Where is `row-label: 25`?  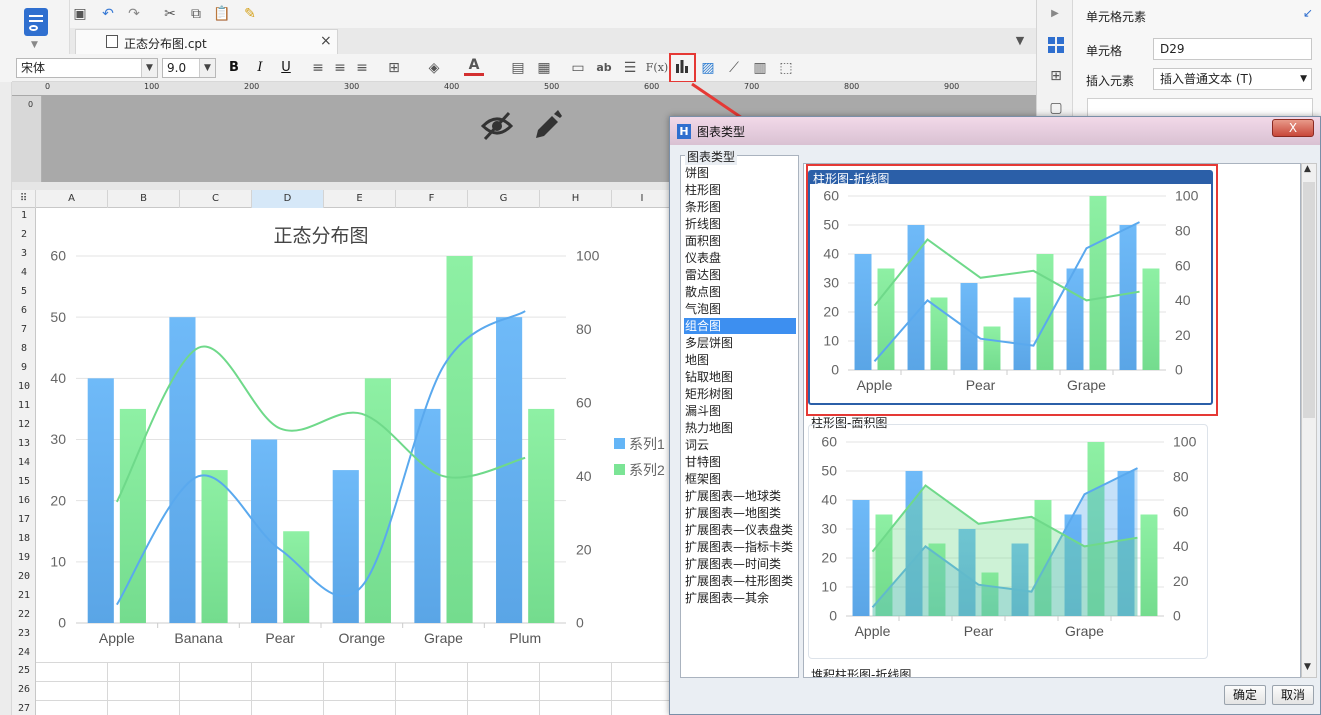 row-label: 25 is located at coordinates (24, 670).